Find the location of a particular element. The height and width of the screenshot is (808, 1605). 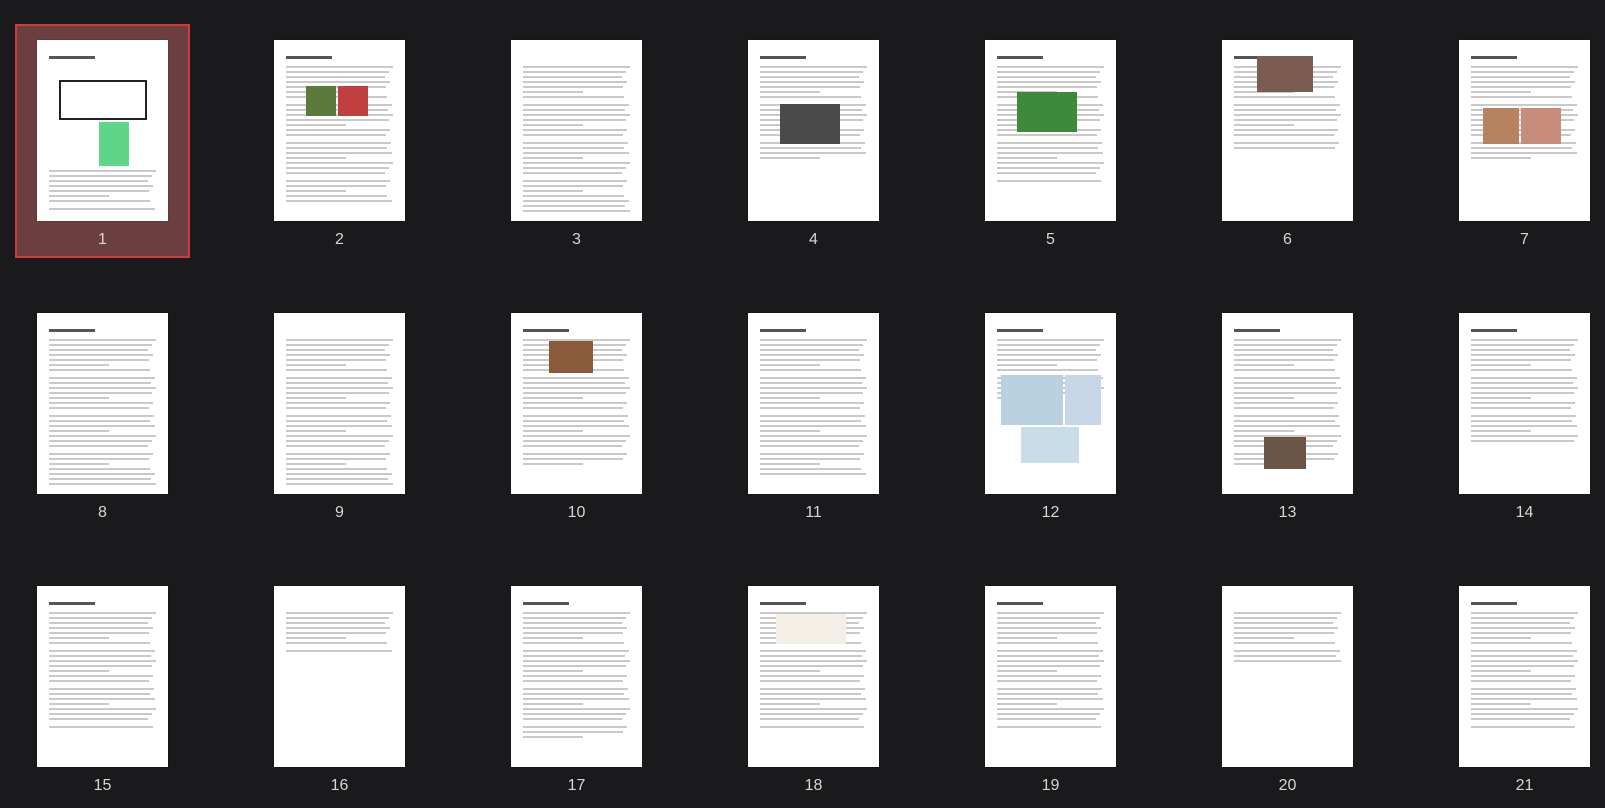

page-thumbnail-4: 4 is located at coordinates (813, 141).